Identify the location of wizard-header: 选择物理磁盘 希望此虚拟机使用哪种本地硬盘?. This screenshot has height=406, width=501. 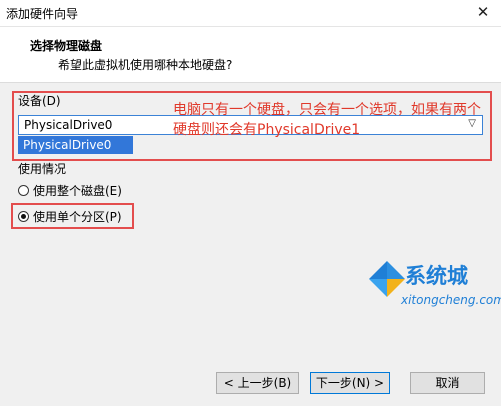
(250, 53).